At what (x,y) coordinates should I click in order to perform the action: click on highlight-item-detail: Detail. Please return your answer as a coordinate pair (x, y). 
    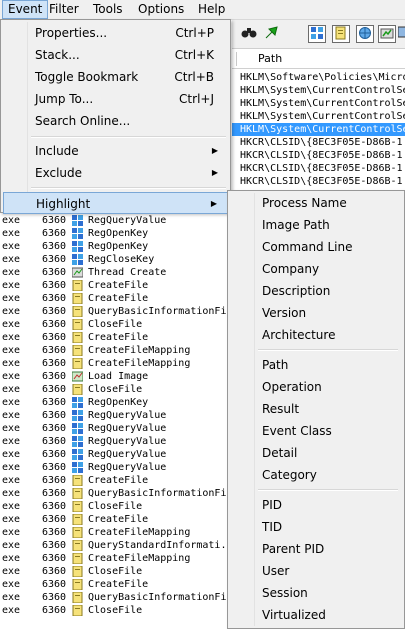
    Looking at the image, I should click on (315, 453).